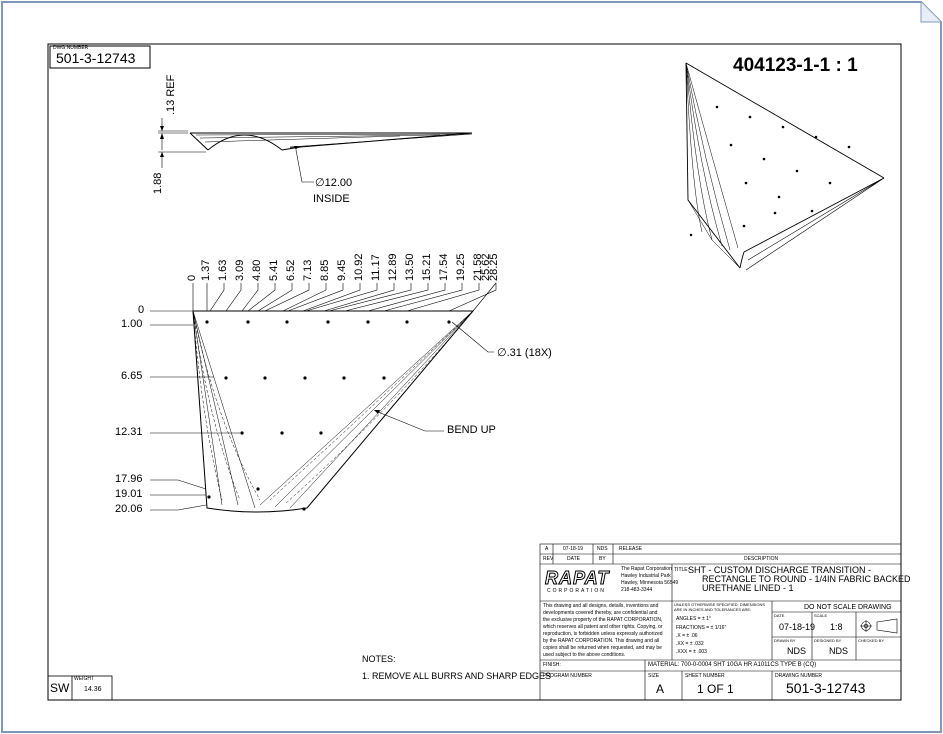 This screenshot has height=734, width=943. I want to click on rev-header-rev: REV, so click(548, 559).